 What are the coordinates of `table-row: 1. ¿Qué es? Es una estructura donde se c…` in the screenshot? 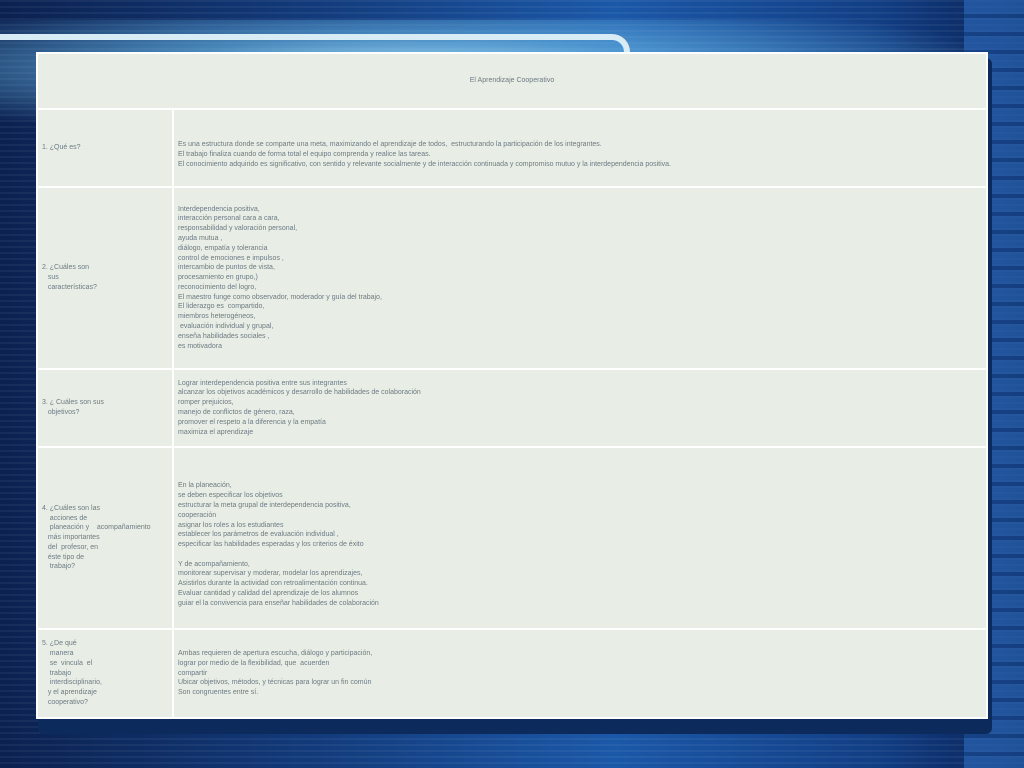 It's located at (512, 148).